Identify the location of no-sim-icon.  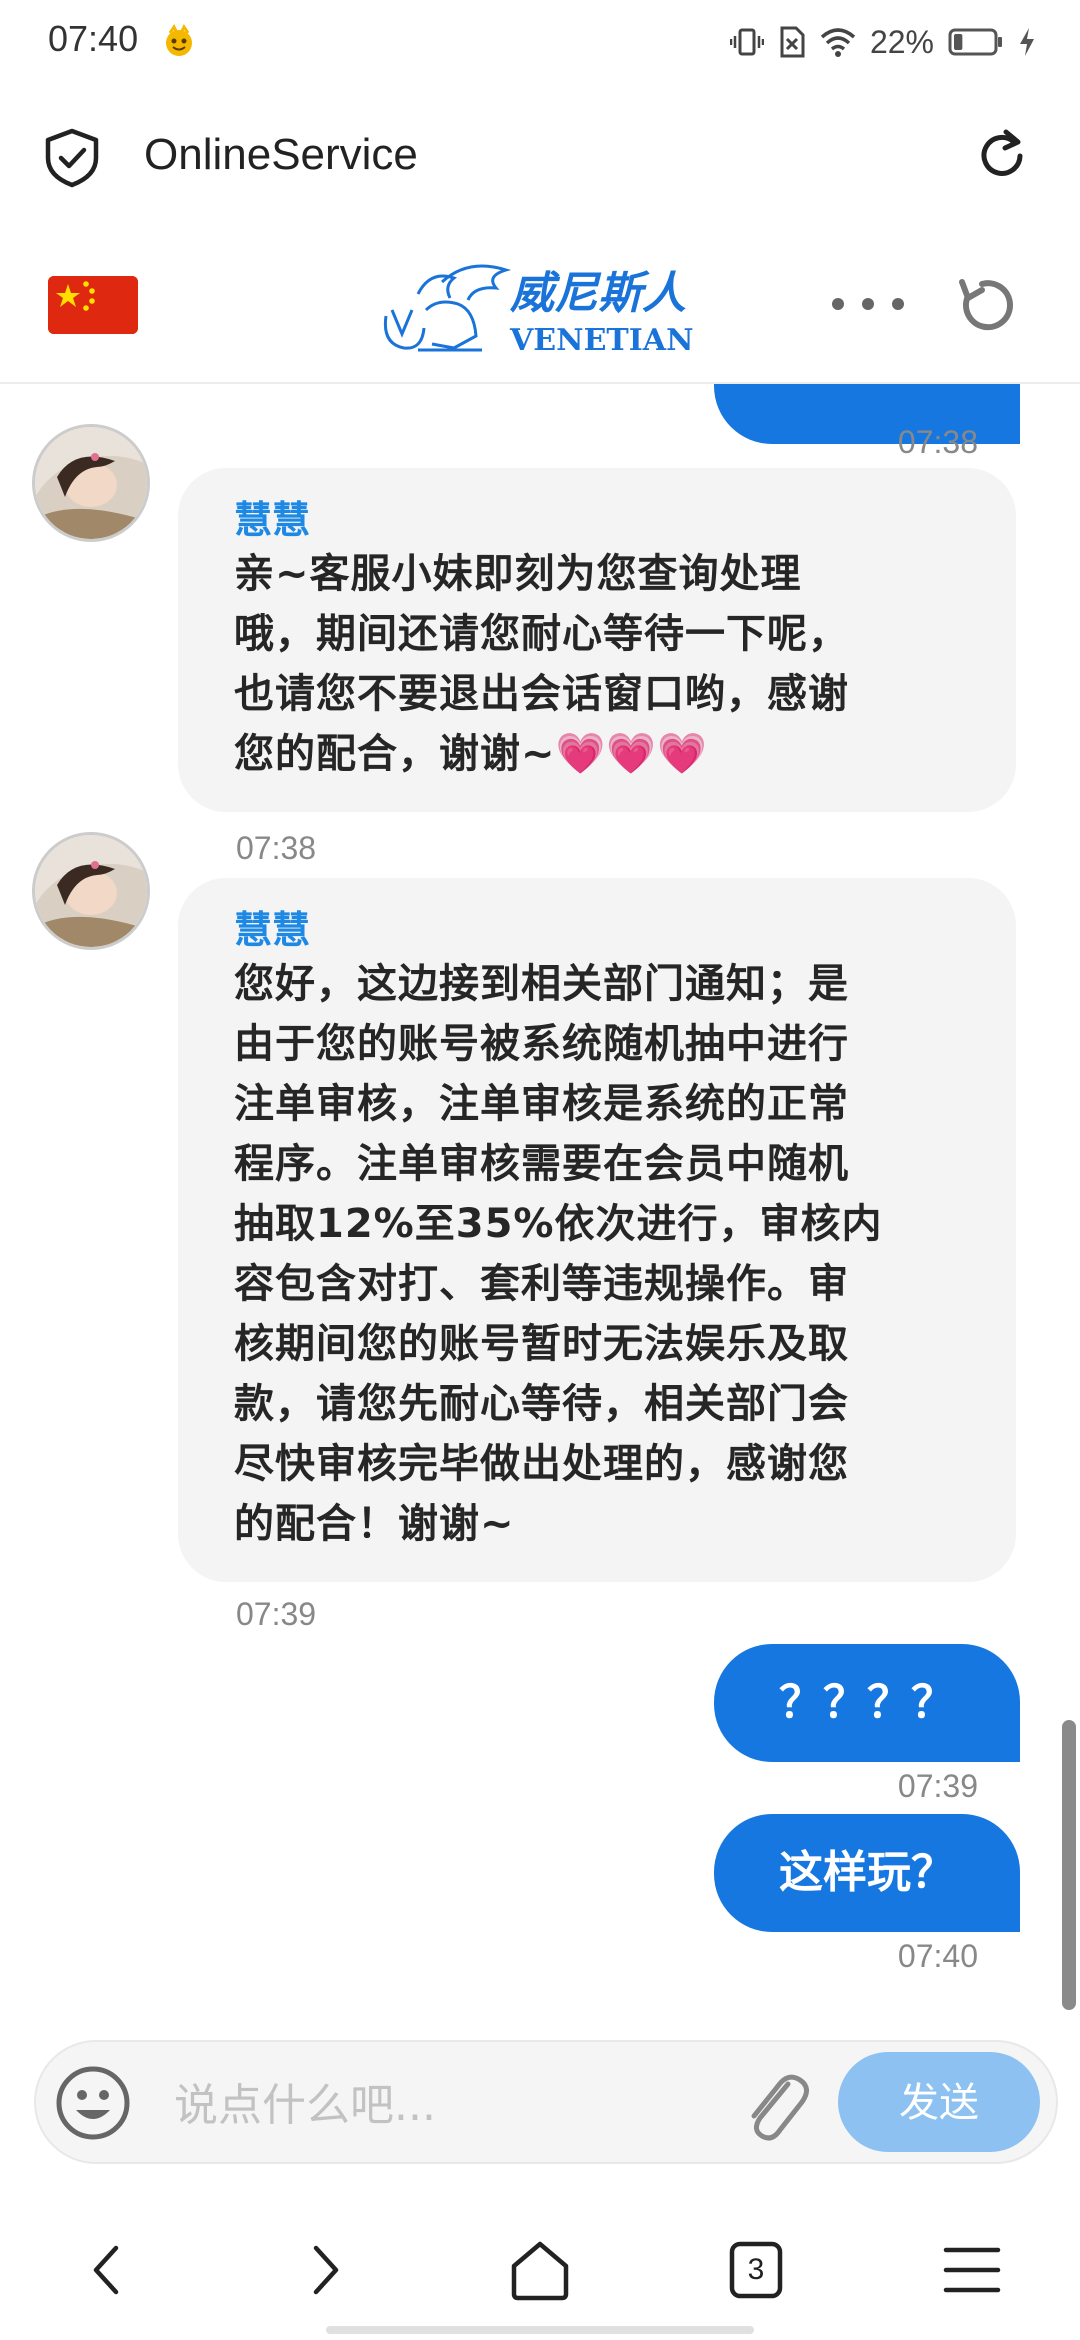
(792, 42).